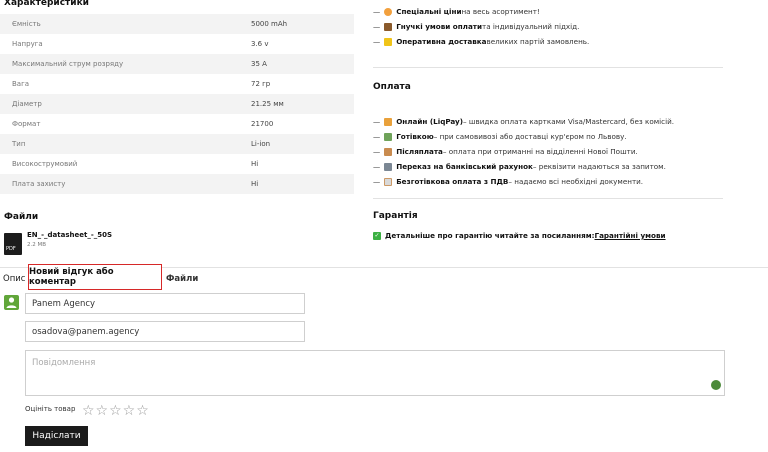 The height and width of the screenshot is (452, 768). What do you see at coordinates (11, 249) in the screenshot?
I see `file-type: PDF` at bounding box center [11, 249].